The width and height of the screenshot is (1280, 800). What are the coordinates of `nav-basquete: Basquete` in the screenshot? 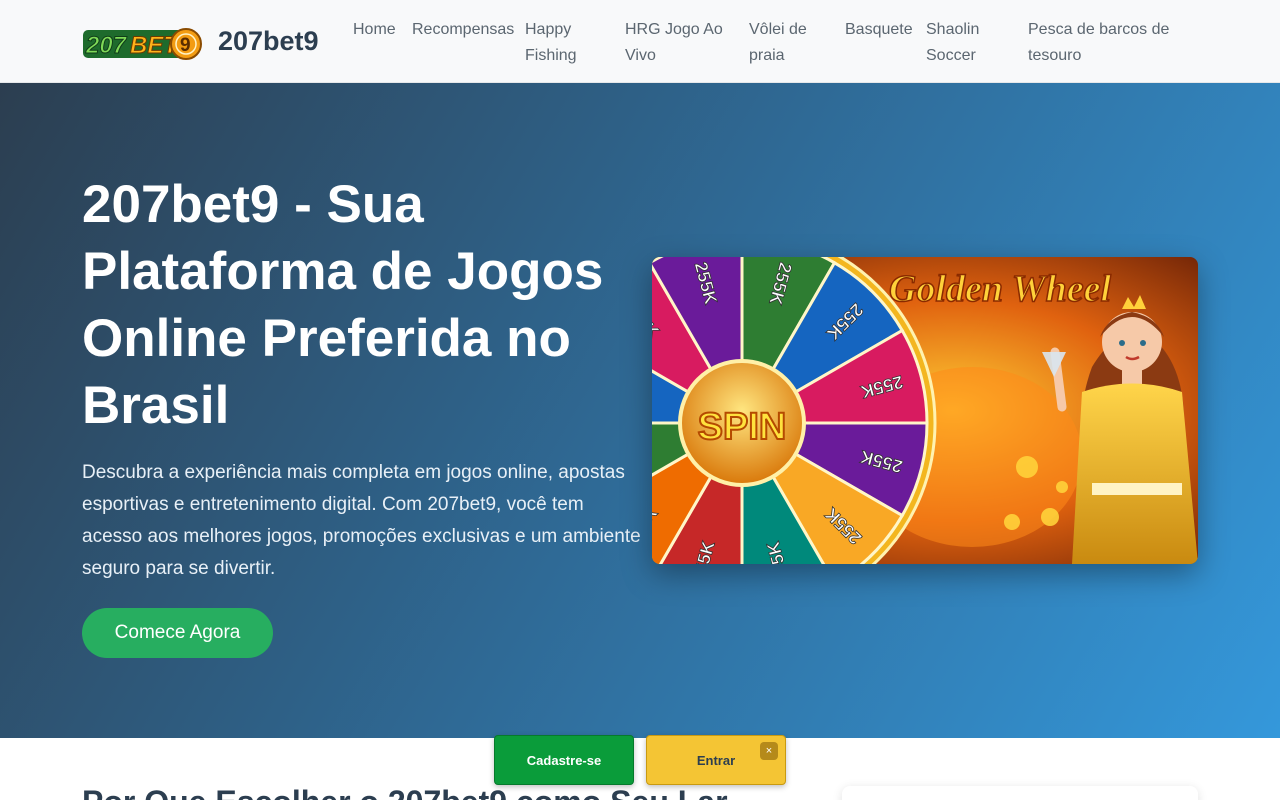 It's located at (880, 30).